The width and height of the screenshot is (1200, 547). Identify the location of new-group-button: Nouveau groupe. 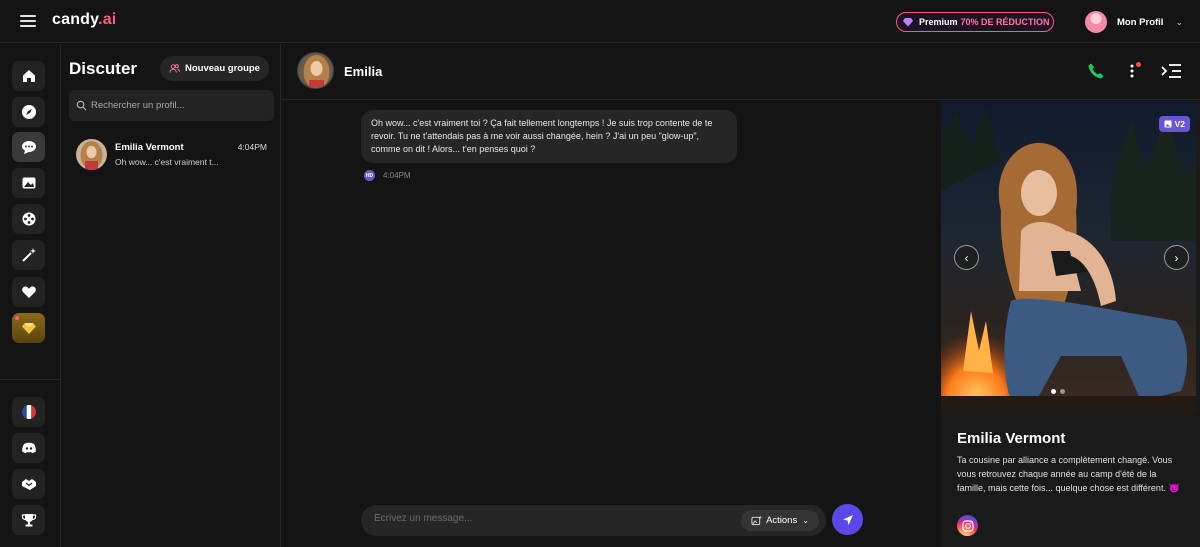
(214, 68).